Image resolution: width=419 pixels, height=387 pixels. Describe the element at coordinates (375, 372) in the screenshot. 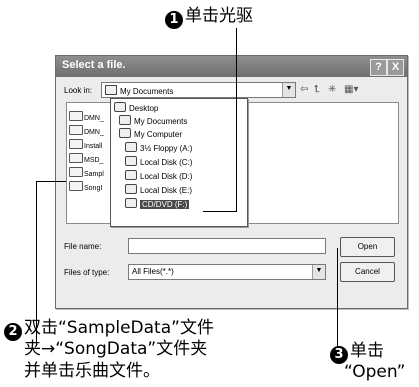

I see `annotation-step3-line2: “Open”` at that location.